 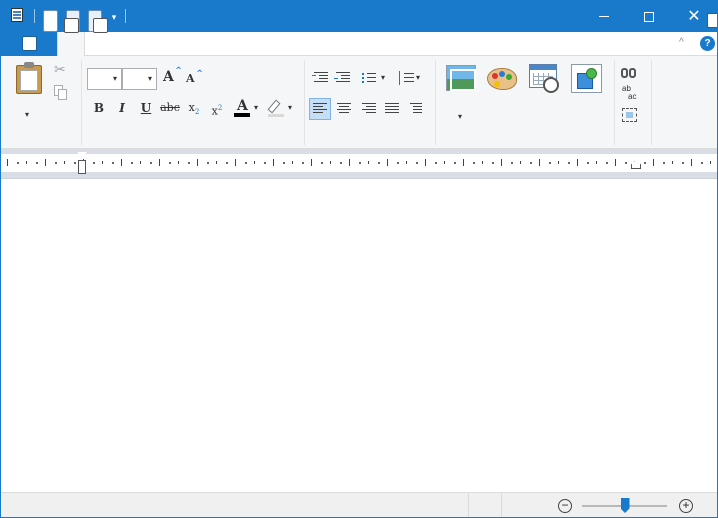 I want to click on minimize-button, so click(x=604, y=16).